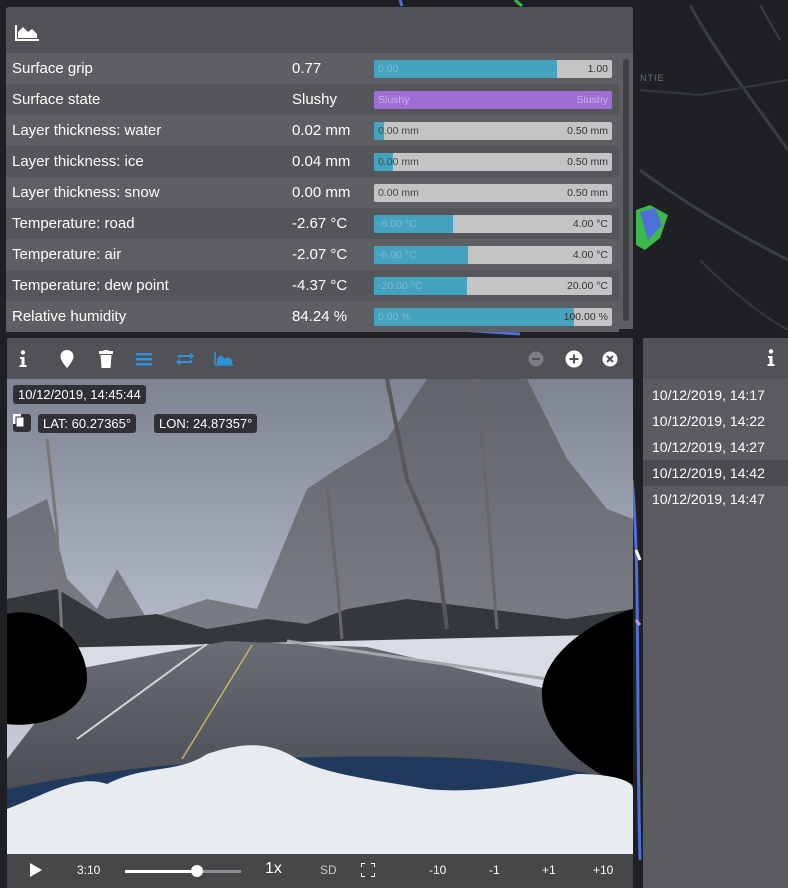 The height and width of the screenshot is (888, 788). What do you see at coordinates (466, 69) in the screenshot?
I see `value-bar-fill` at bounding box center [466, 69].